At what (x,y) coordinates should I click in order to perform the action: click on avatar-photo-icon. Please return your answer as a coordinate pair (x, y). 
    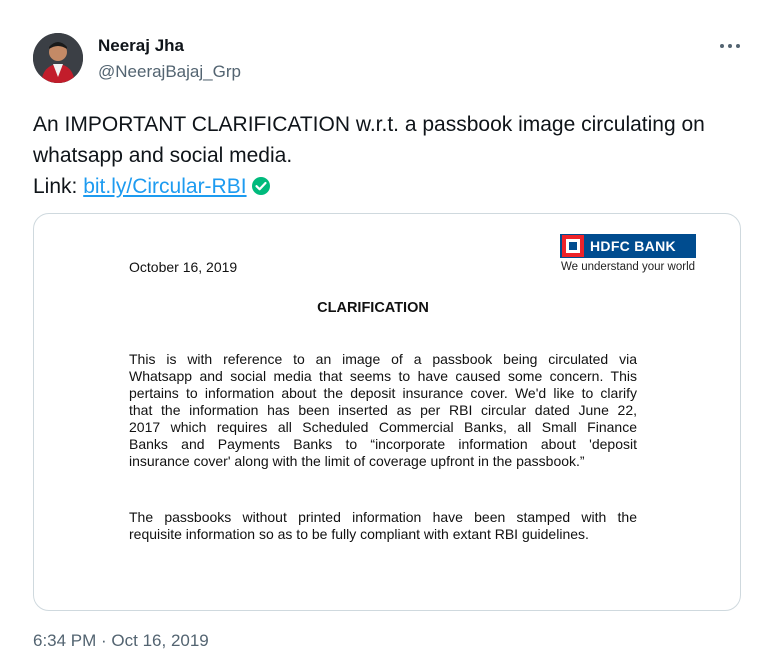
    Looking at the image, I should click on (58, 58).